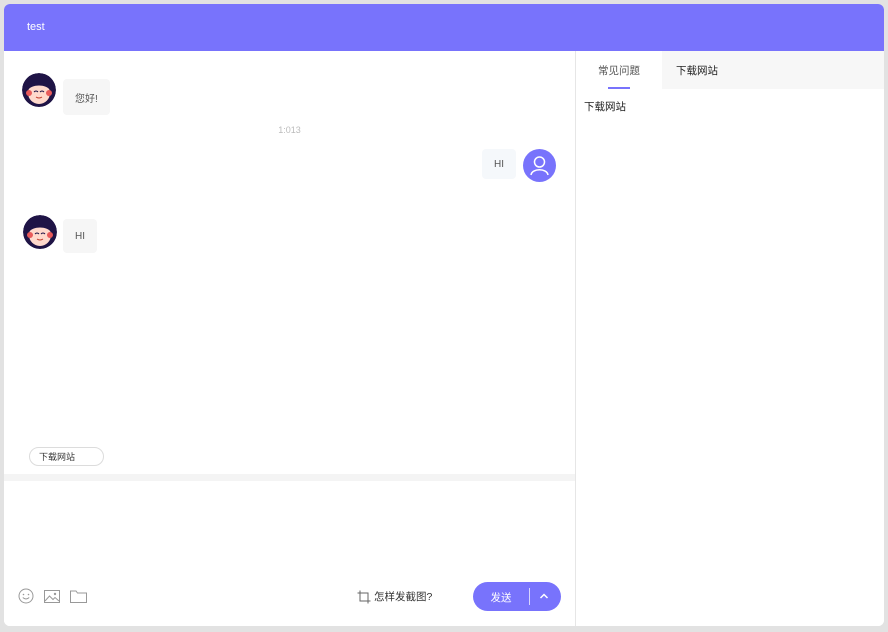 This screenshot has width=888, height=632. I want to click on quick-reply-label: 下载网站, so click(57, 457).